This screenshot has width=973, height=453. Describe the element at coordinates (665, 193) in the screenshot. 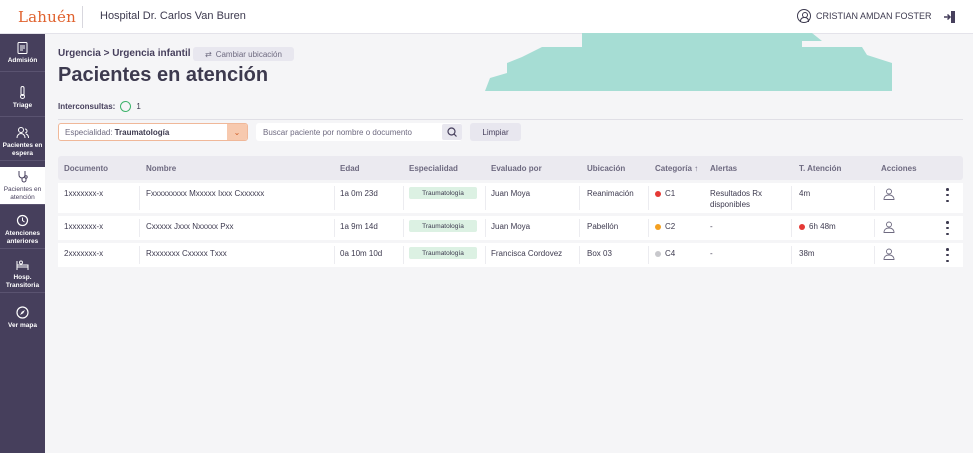

I see `cell-categoria: C1` at that location.